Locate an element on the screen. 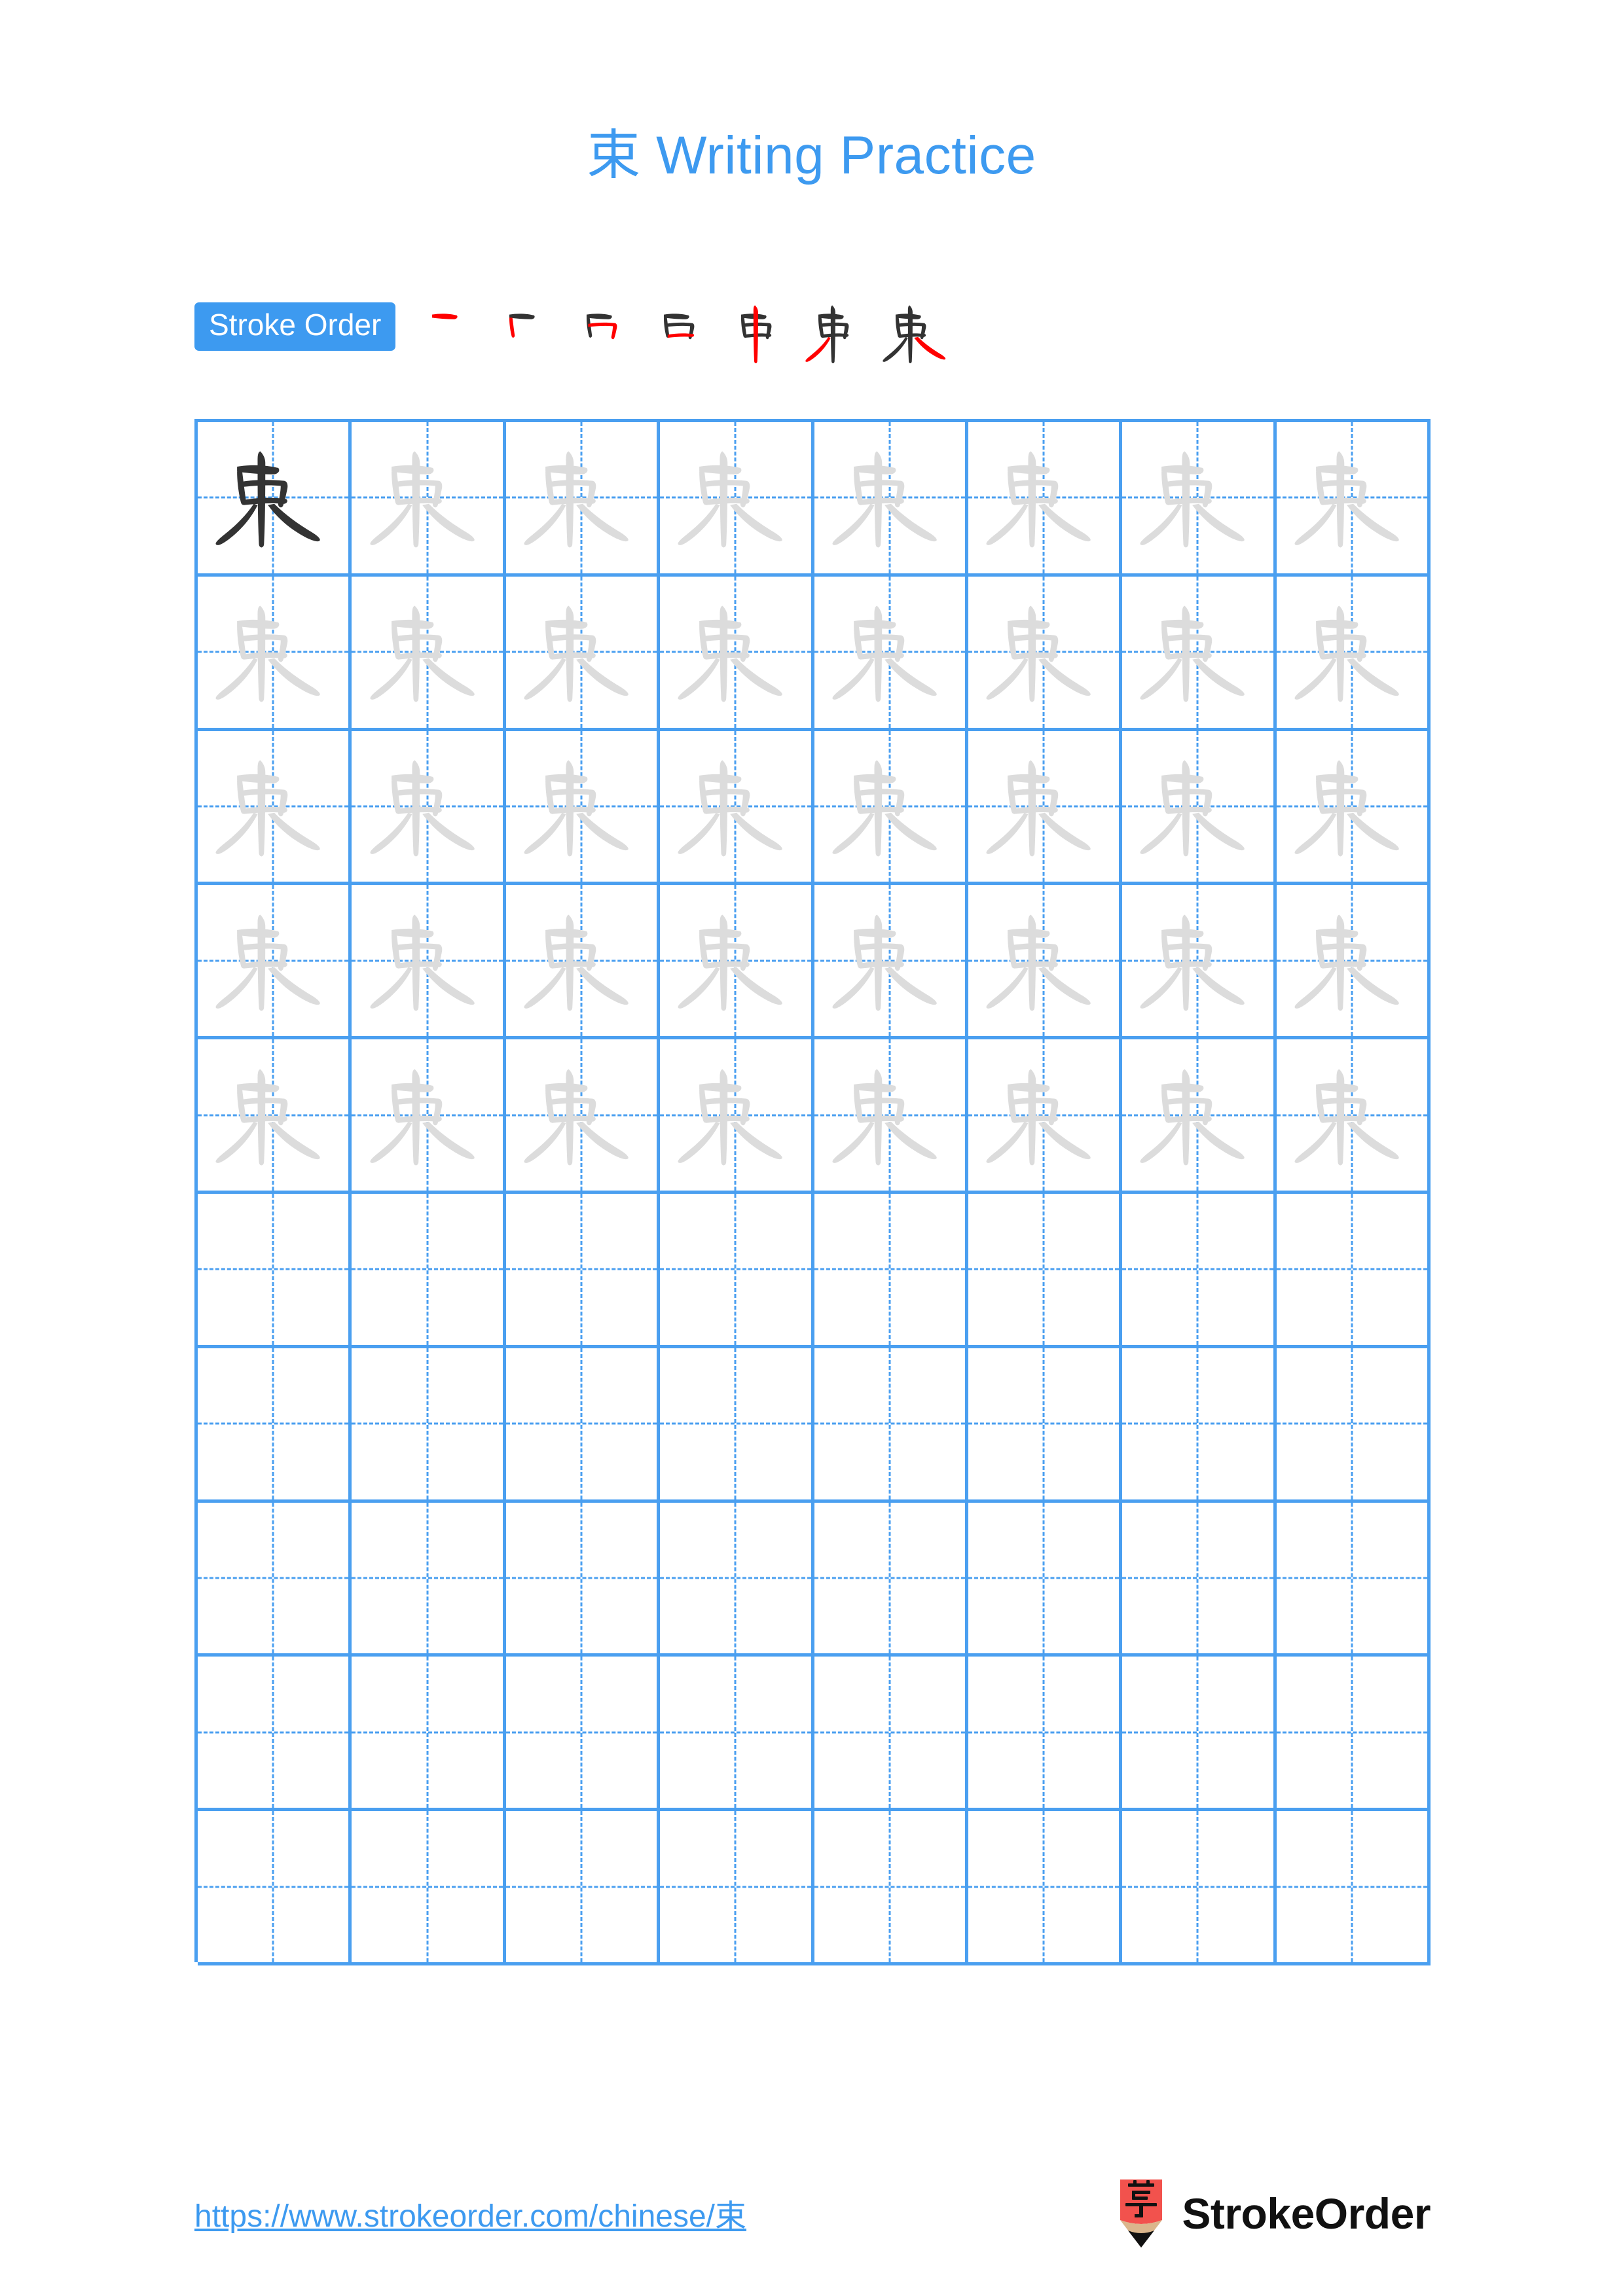  page-title-text: Writing Practice is located at coordinates (838, 155).